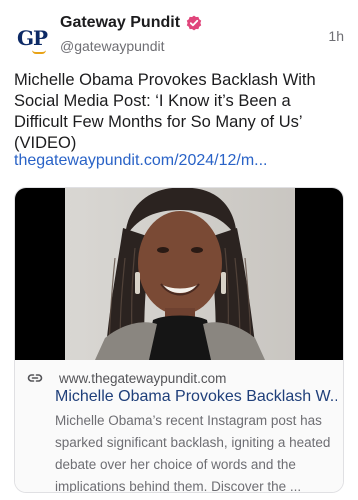 This screenshot has width=358, height=500. Describe the element at coordinates (112, 46) in the screenshot. I see `author-handle: @gatewaypundit` at that location.